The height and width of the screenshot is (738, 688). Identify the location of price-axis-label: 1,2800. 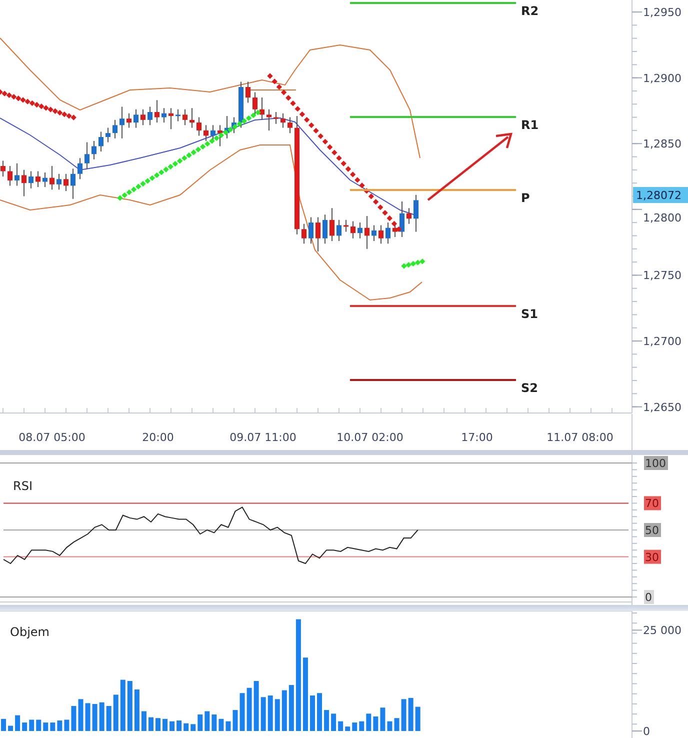
(662, 217).